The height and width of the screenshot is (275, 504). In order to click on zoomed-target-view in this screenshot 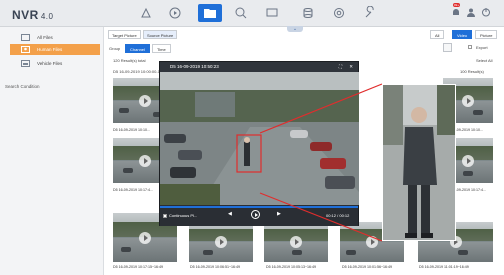, I will do `click(419, 162)`.